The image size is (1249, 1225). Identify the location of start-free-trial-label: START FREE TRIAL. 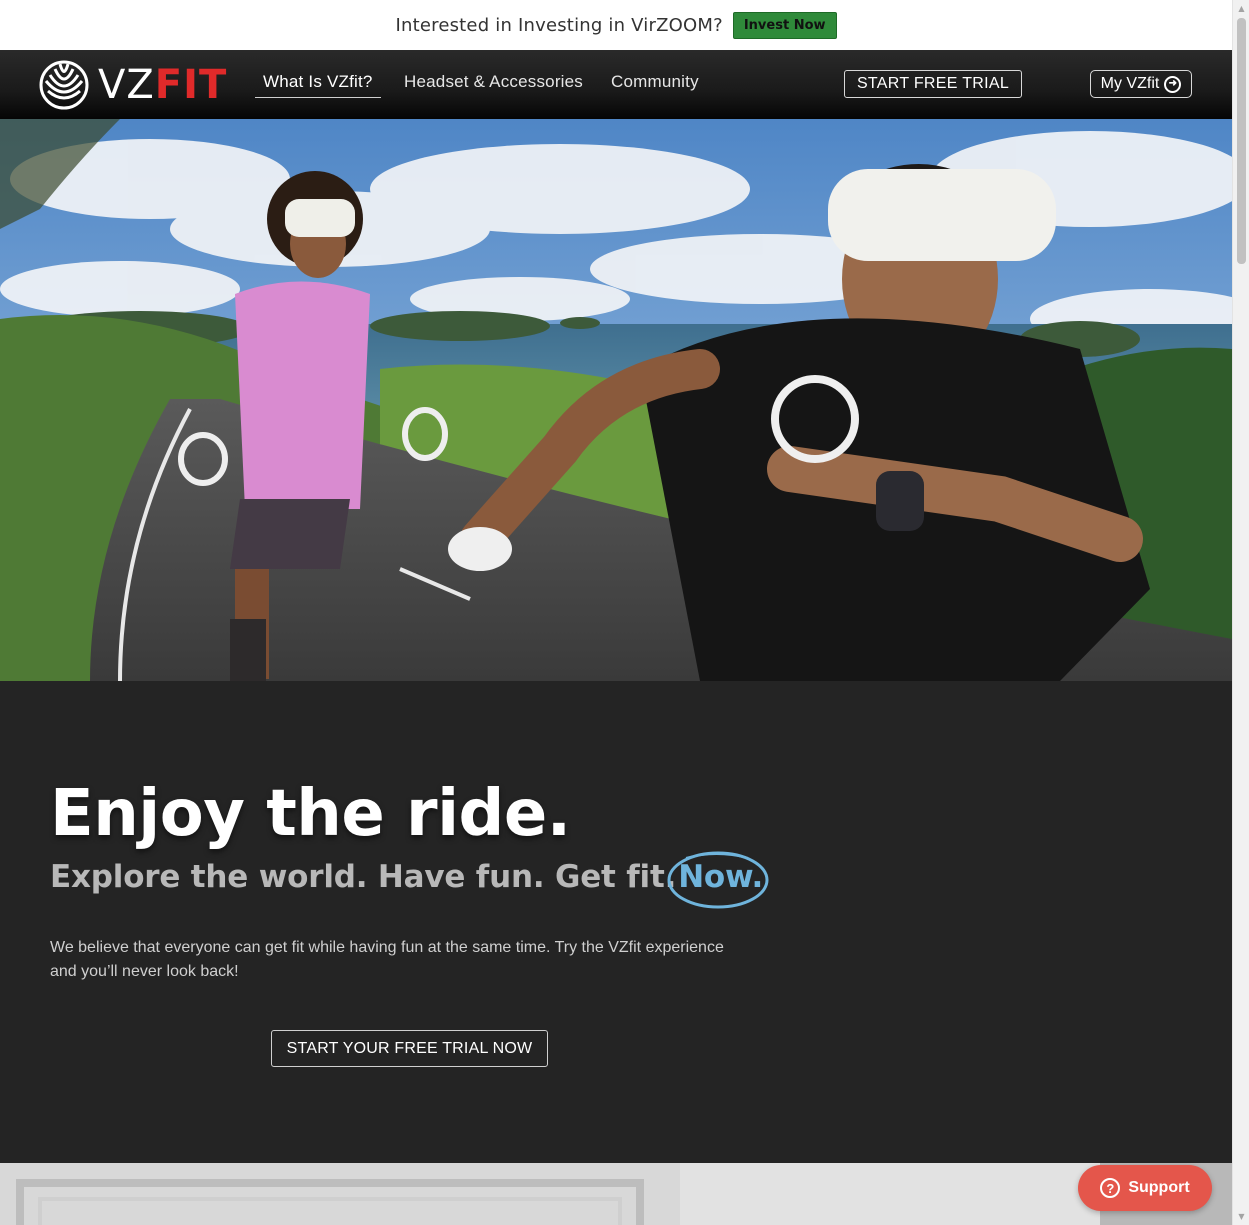
(933, 83).